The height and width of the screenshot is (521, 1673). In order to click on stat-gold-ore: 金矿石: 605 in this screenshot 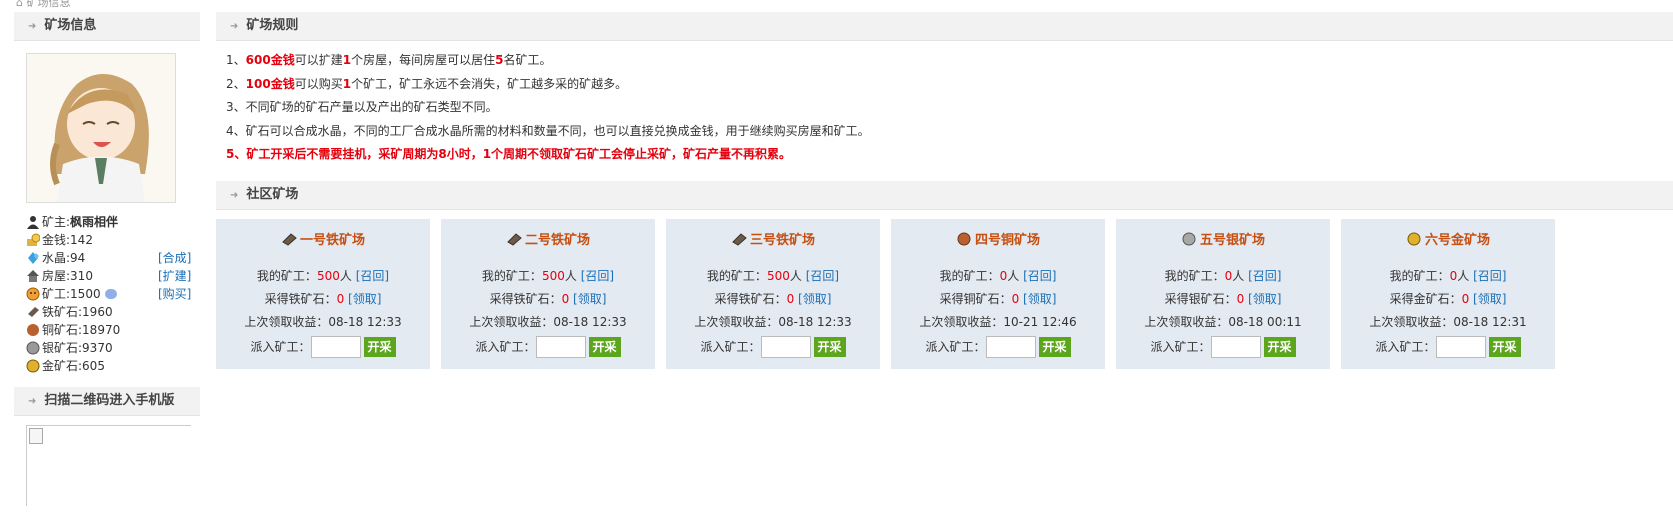, I will do `click(113, 366)`.